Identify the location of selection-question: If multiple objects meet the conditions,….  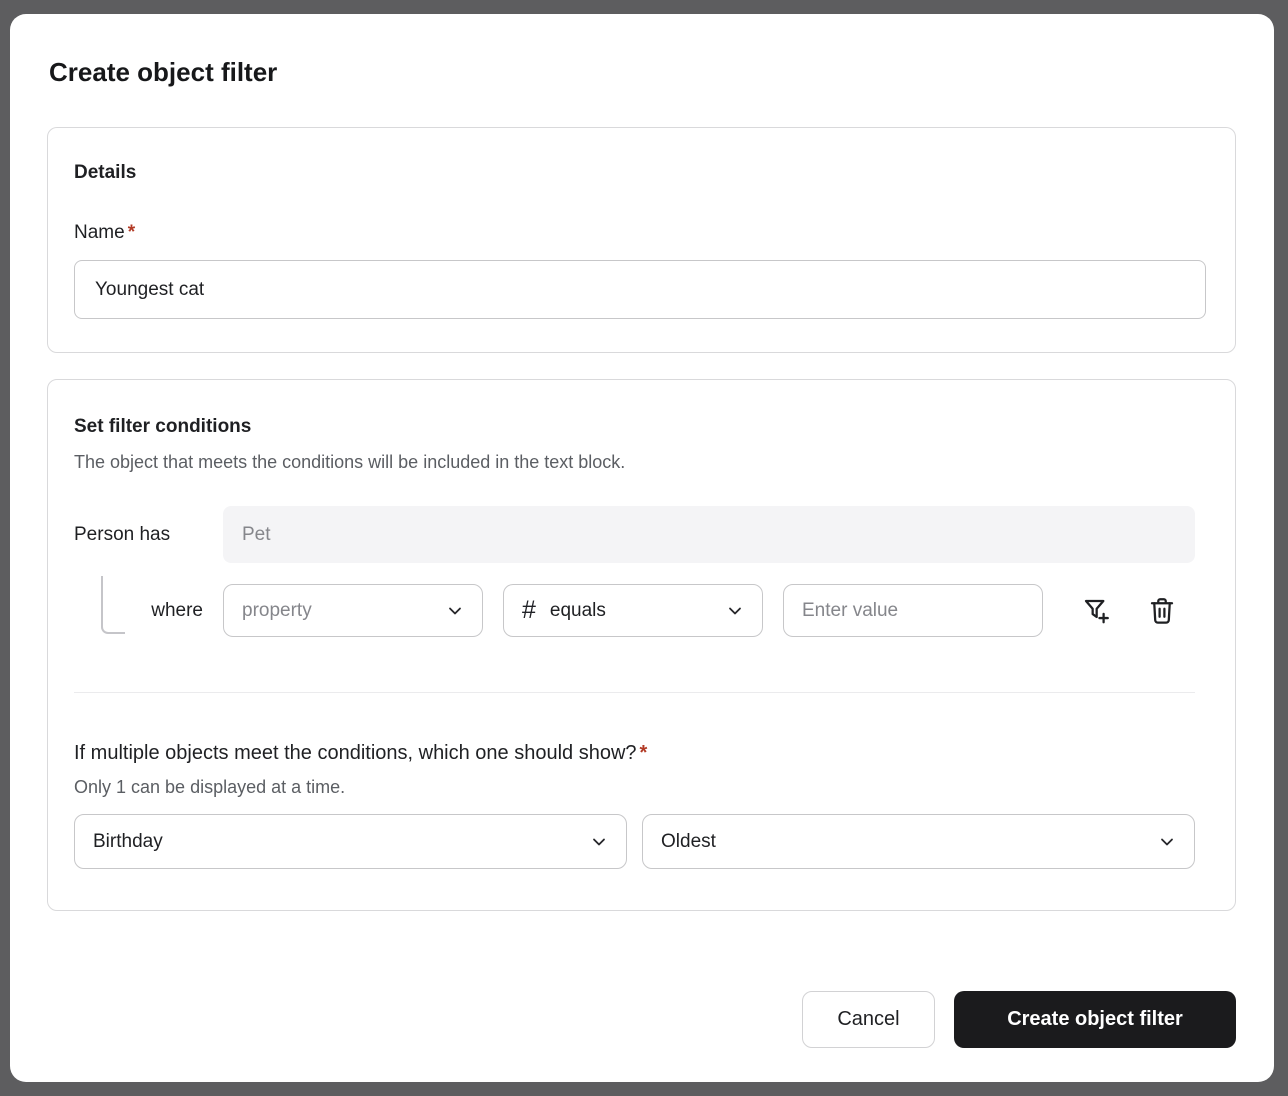
(634, 753).